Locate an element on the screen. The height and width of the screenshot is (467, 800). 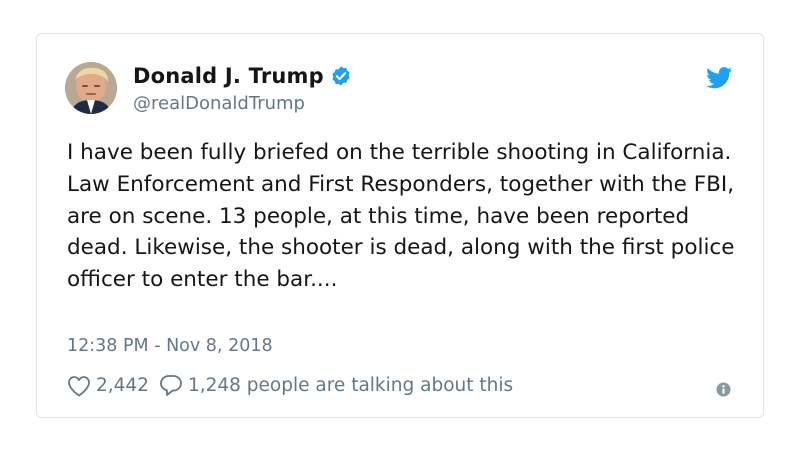
author-handle: @realDonaldTrump is located at coordinates (219, 103).